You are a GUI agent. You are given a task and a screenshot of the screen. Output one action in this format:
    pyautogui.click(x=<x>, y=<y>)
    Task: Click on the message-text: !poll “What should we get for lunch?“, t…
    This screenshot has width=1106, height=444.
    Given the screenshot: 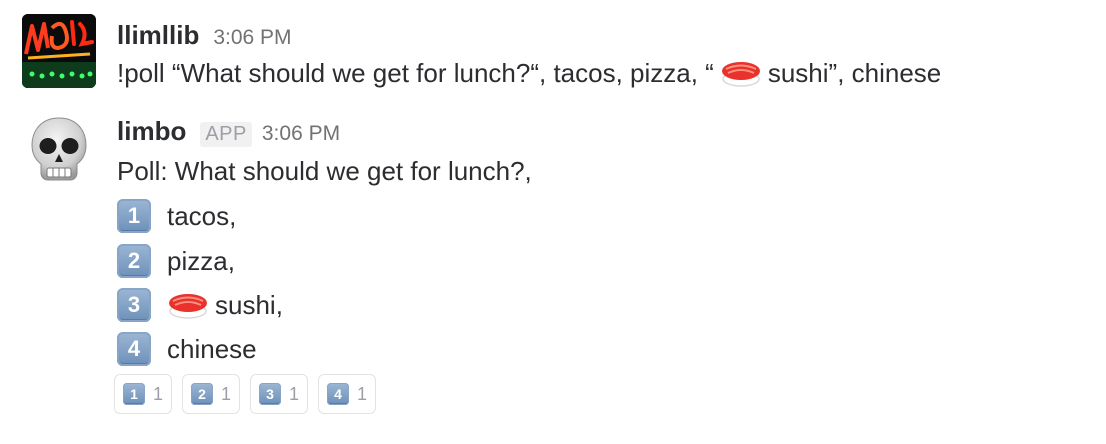 What is the action you would take?
    pyautogui.click(x=529, y=73)
    